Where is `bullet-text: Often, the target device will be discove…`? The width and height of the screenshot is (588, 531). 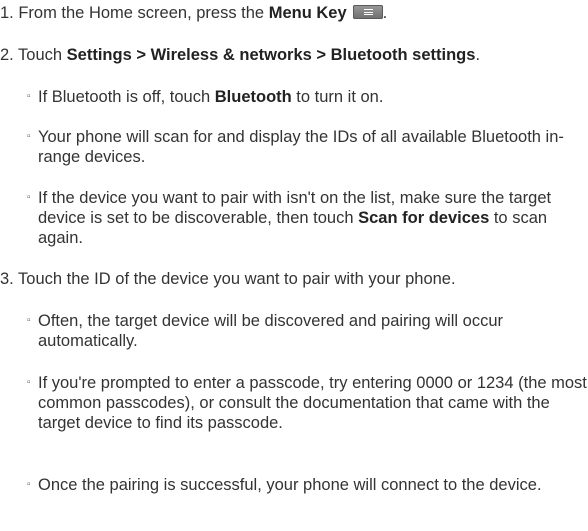
bullet-text: Often, the target device will be discove… is located at coordinates (270, 331).